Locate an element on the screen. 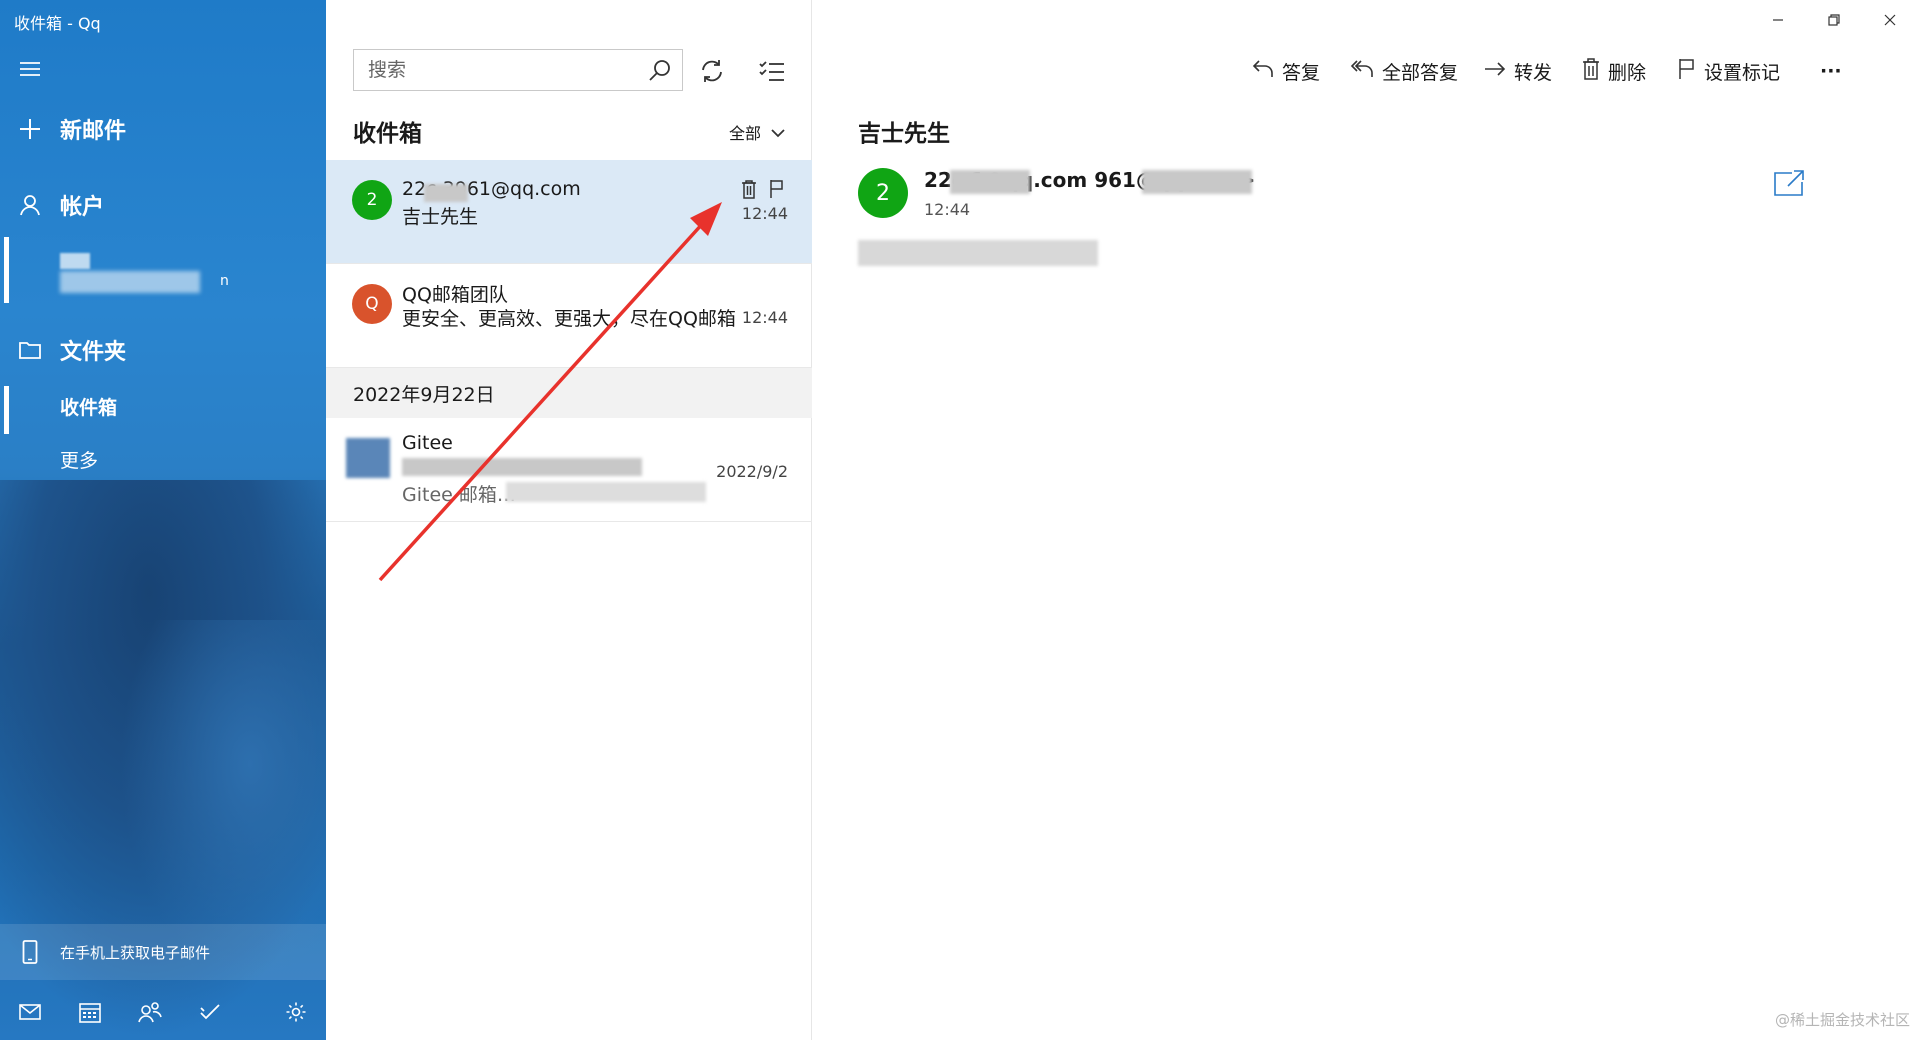  date-group-header: 2022年9月22日 is located at coordinates (569, 393).